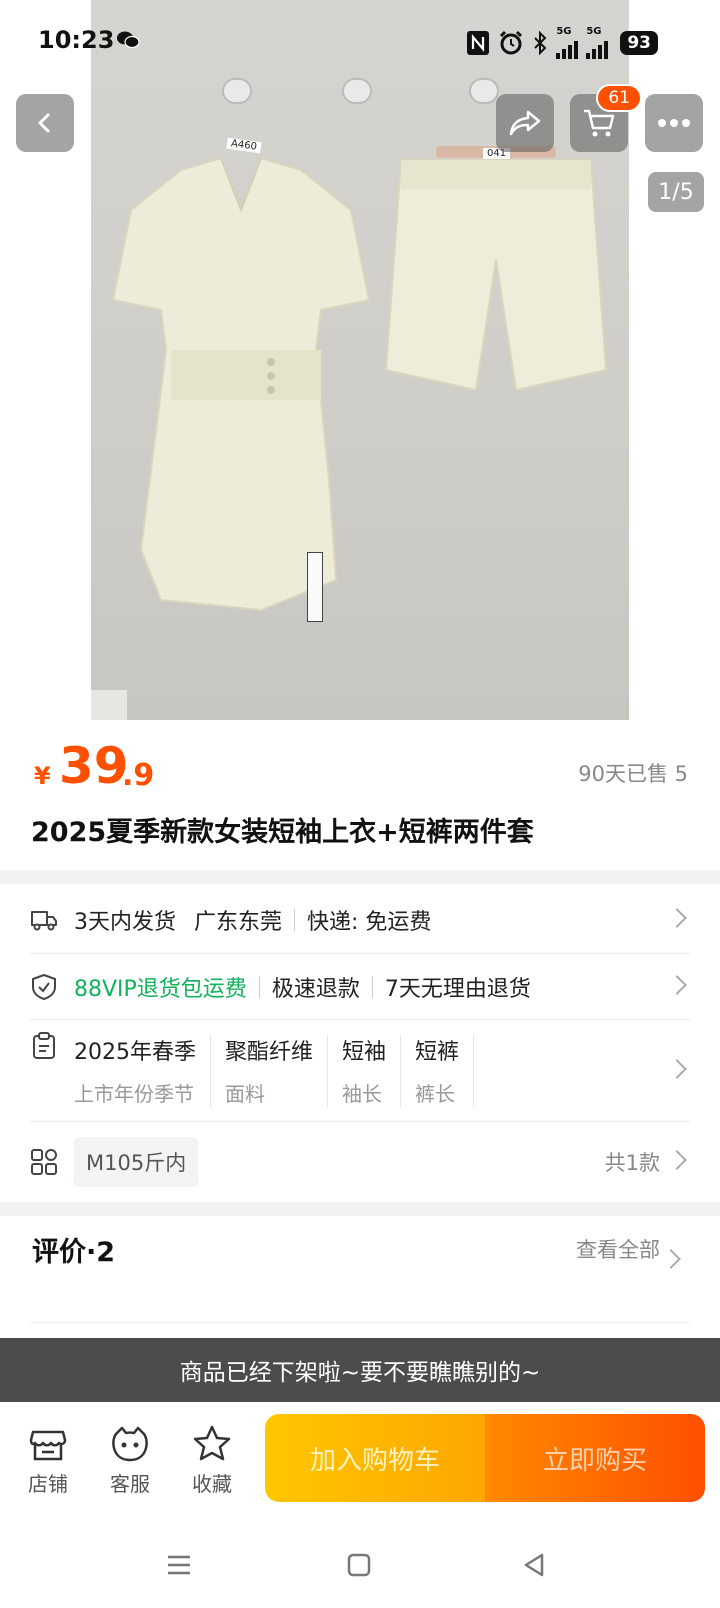  I want to click on attribute-label: 面料, so click(245, 1094).